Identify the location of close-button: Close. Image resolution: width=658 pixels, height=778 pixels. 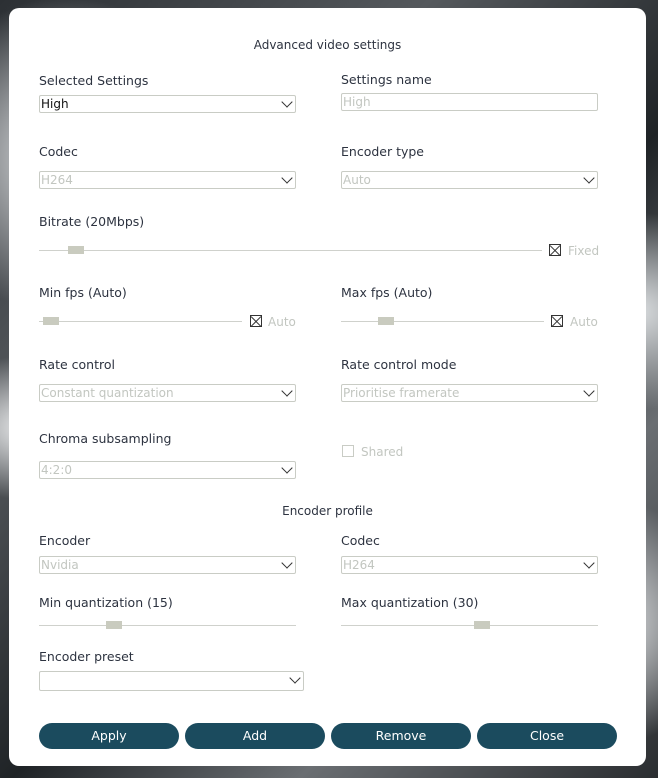
(547, 736).